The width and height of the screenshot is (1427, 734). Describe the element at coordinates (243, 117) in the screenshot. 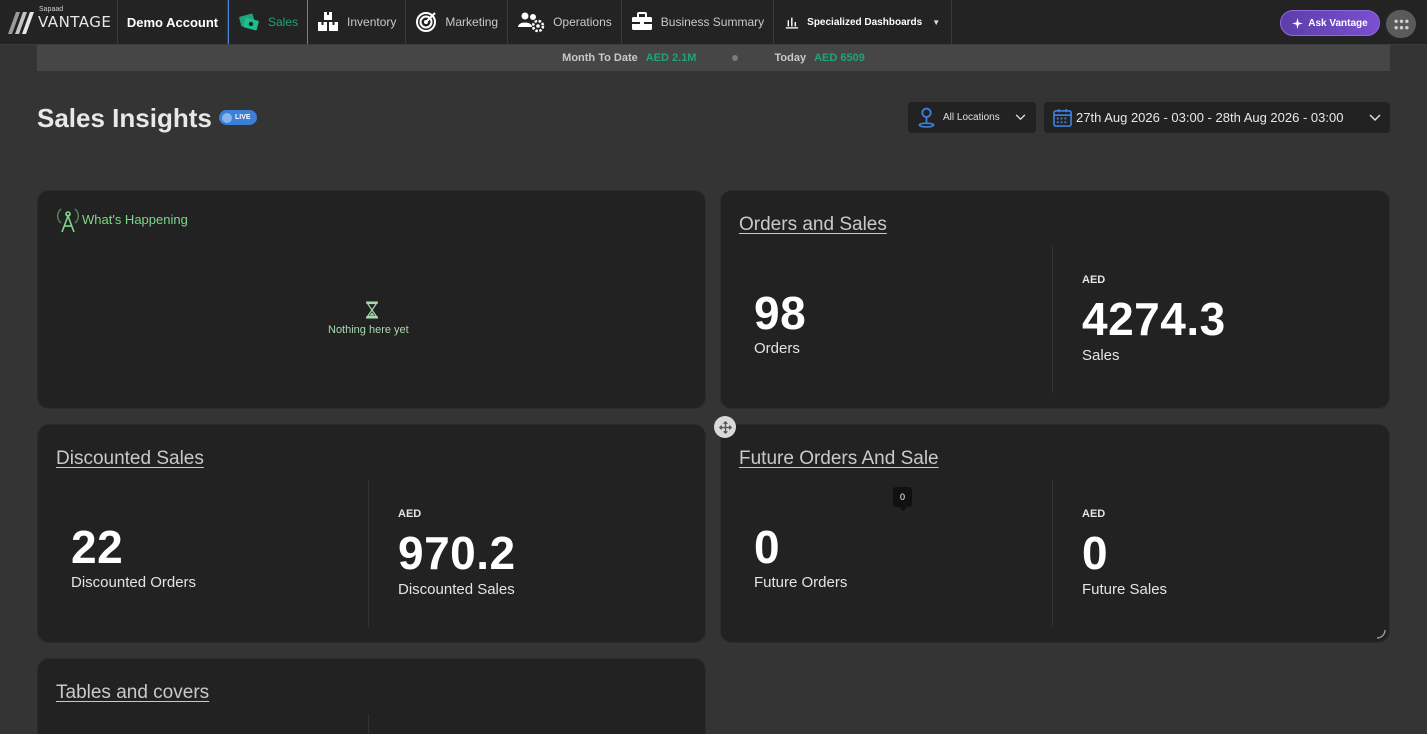

I see `live-label: LIVE` at that location.